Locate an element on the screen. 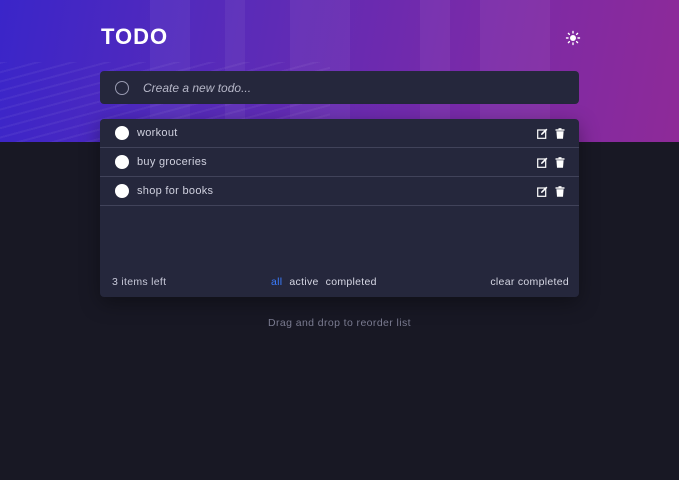  new-todo-bar is located at coordinates (339, 87).